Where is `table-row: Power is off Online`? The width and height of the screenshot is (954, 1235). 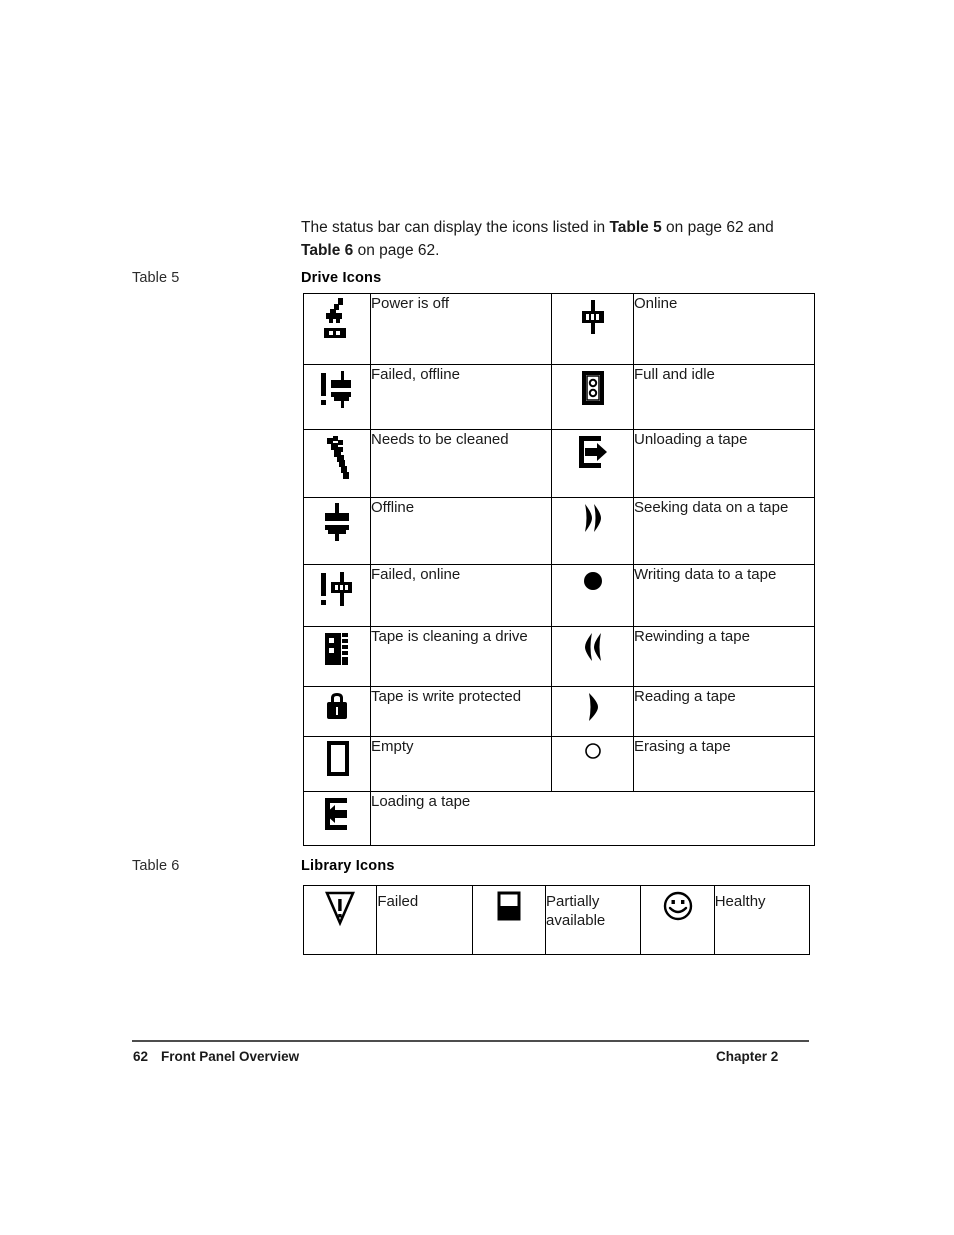 table-row: Power is off Online is located at coordinates (559, 329).